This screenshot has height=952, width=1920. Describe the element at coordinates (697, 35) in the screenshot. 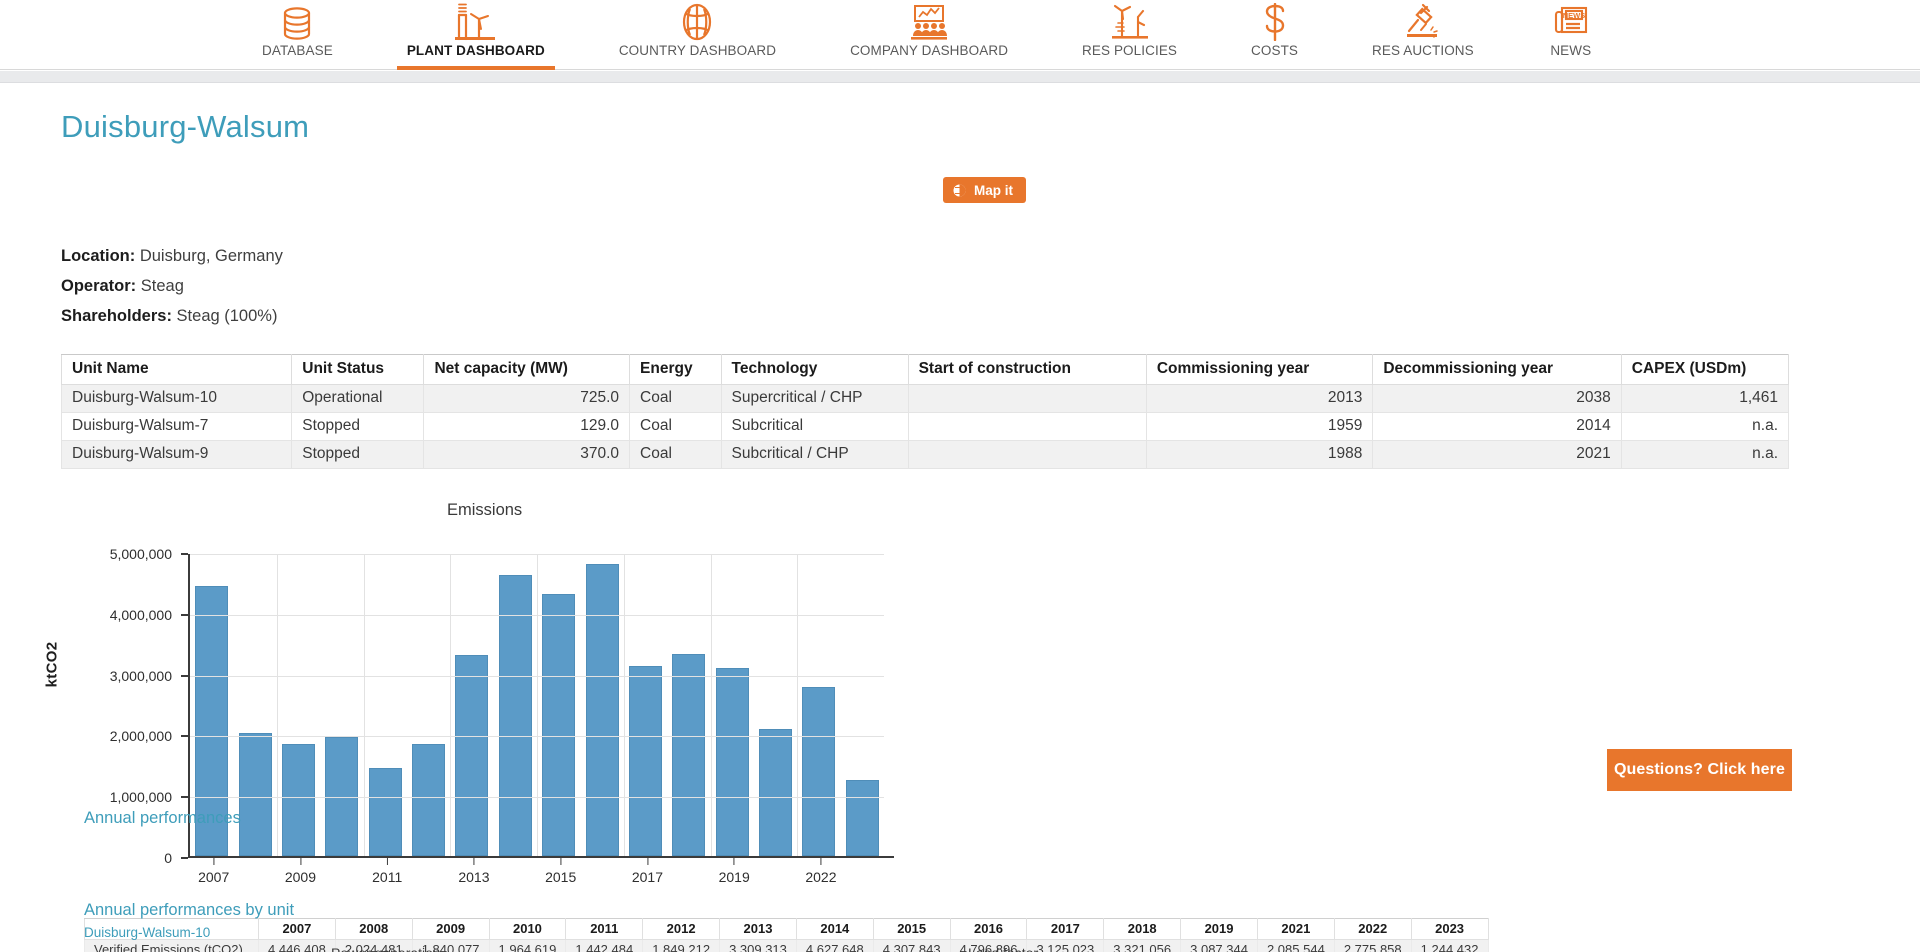

I see `nav-item-country-dashboard: COUNTRY DASHBOARD` at that location.